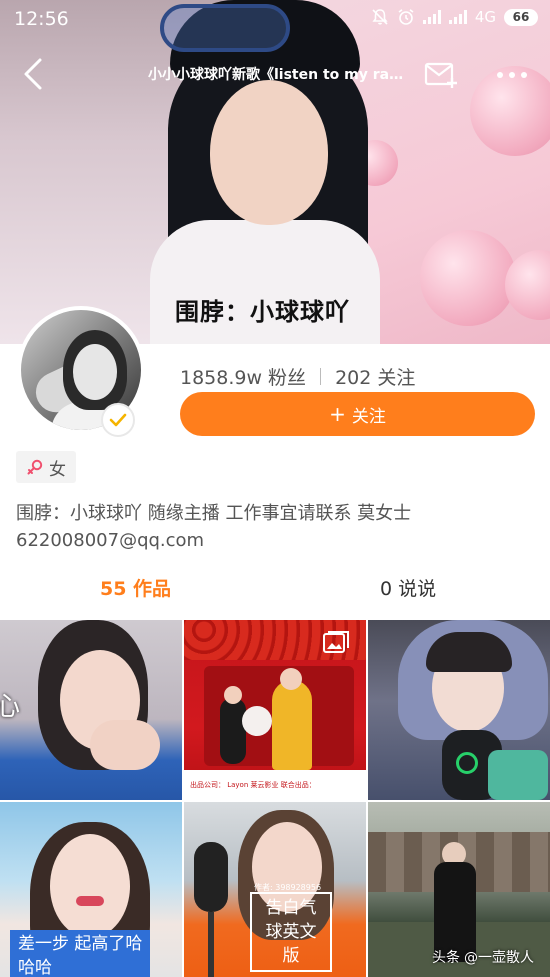  What do you see at coordinates (214, 513) in the screenshot?
I see `bio-line: 围脖：小球球吖 随缘主播 工作事宜请联系 莫女士` at bounding box center [214, 513].